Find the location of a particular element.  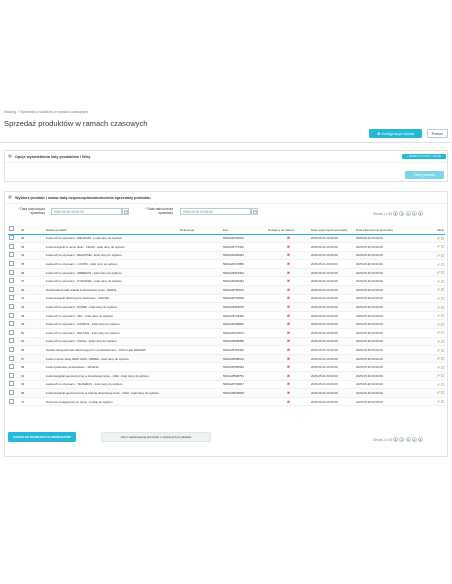

page-button: 4 is located at coordinates (414, 213).